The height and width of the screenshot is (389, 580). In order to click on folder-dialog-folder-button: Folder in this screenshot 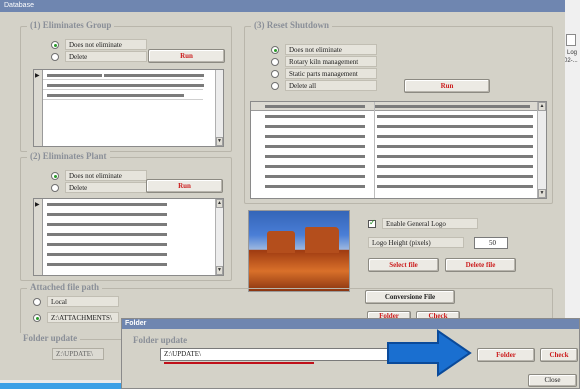, I will do `click(506, 355)`.